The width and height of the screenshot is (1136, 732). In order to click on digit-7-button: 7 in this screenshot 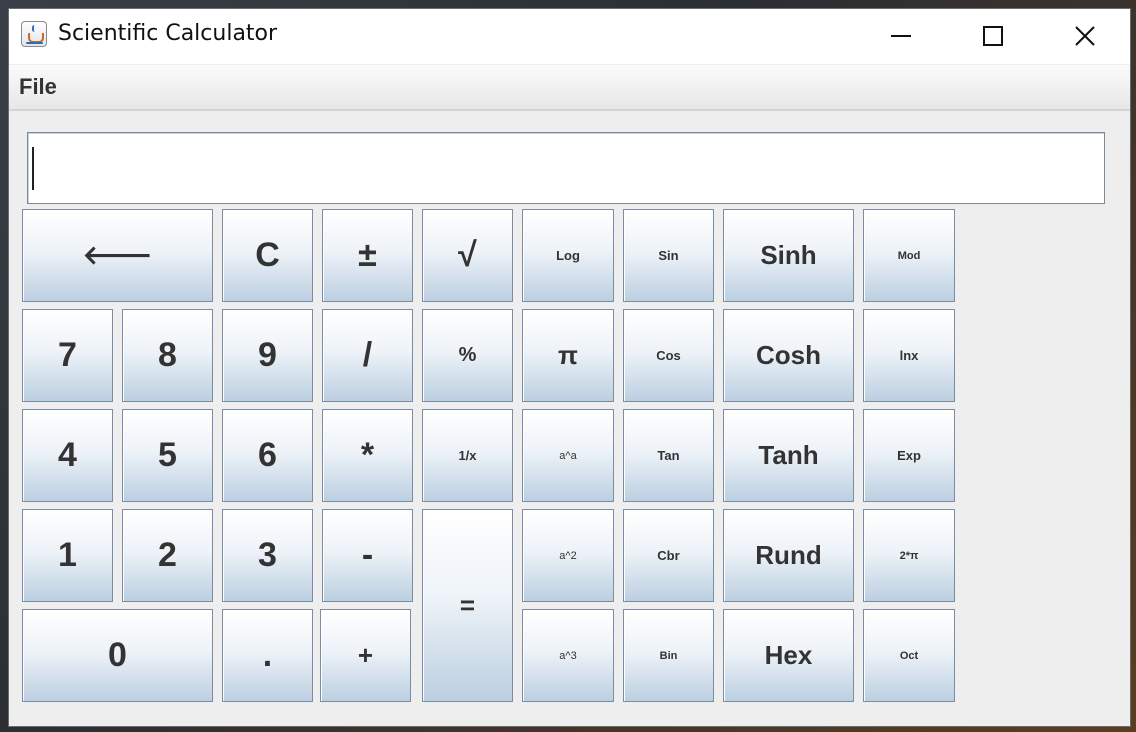, I will do `click(67, 355)`.